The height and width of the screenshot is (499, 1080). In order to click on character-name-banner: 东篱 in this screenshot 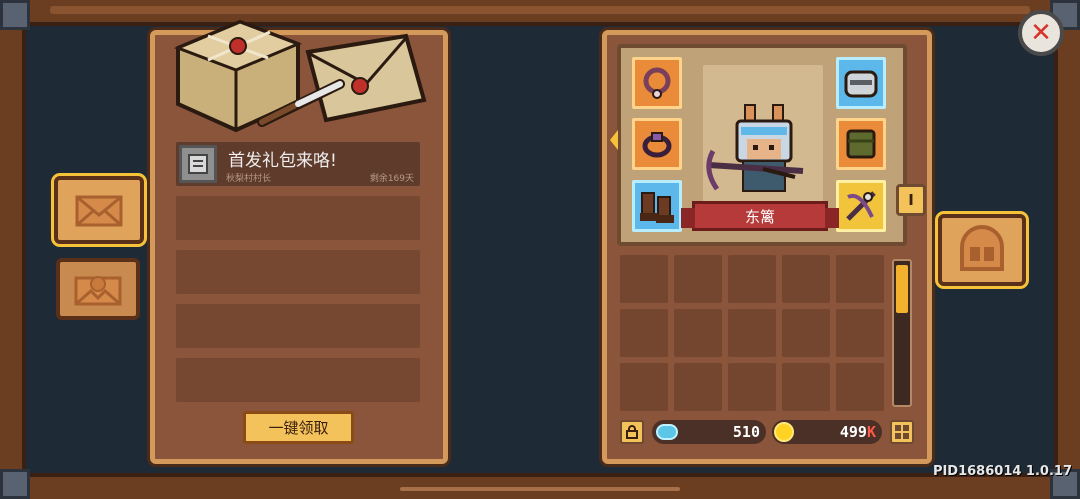, I will do `click(760, 216)`.